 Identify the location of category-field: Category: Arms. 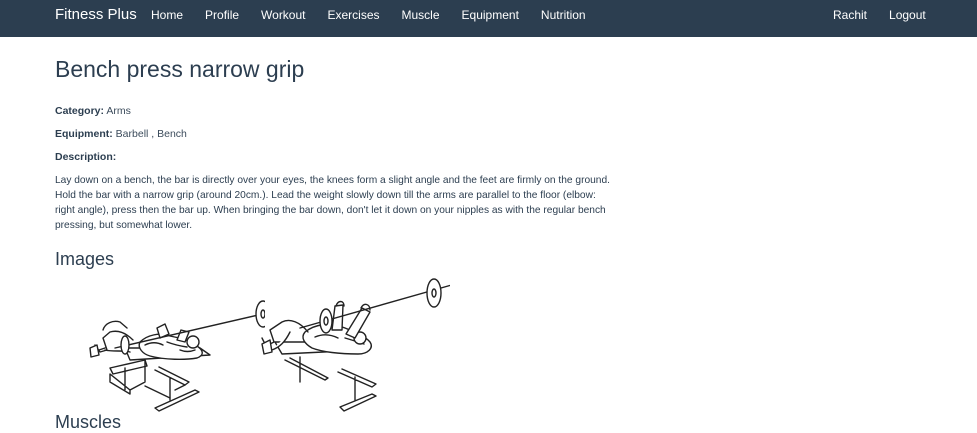
(93, 111).